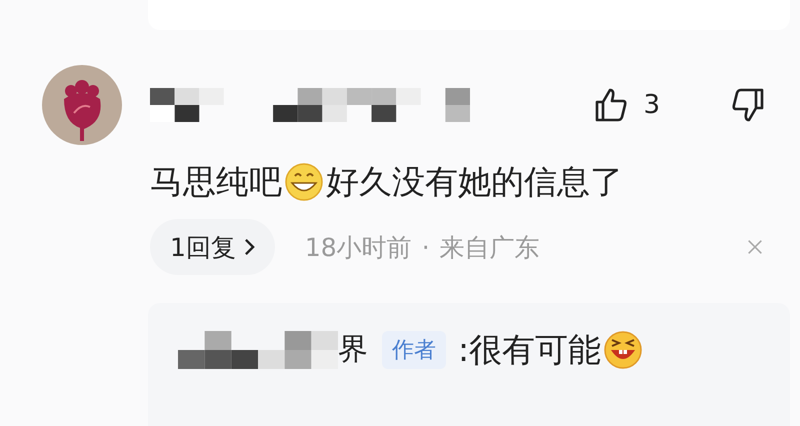 The image size is (800, 426). What do you see at coordinates (304, 182) in the screenshot?
I see `grin-emoji-icon` at bounding box center [304, 182].